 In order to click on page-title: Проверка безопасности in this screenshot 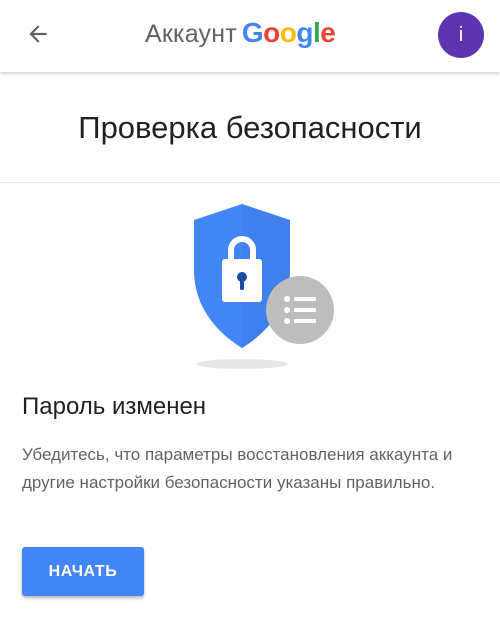, I will do `click(250, 127)`.